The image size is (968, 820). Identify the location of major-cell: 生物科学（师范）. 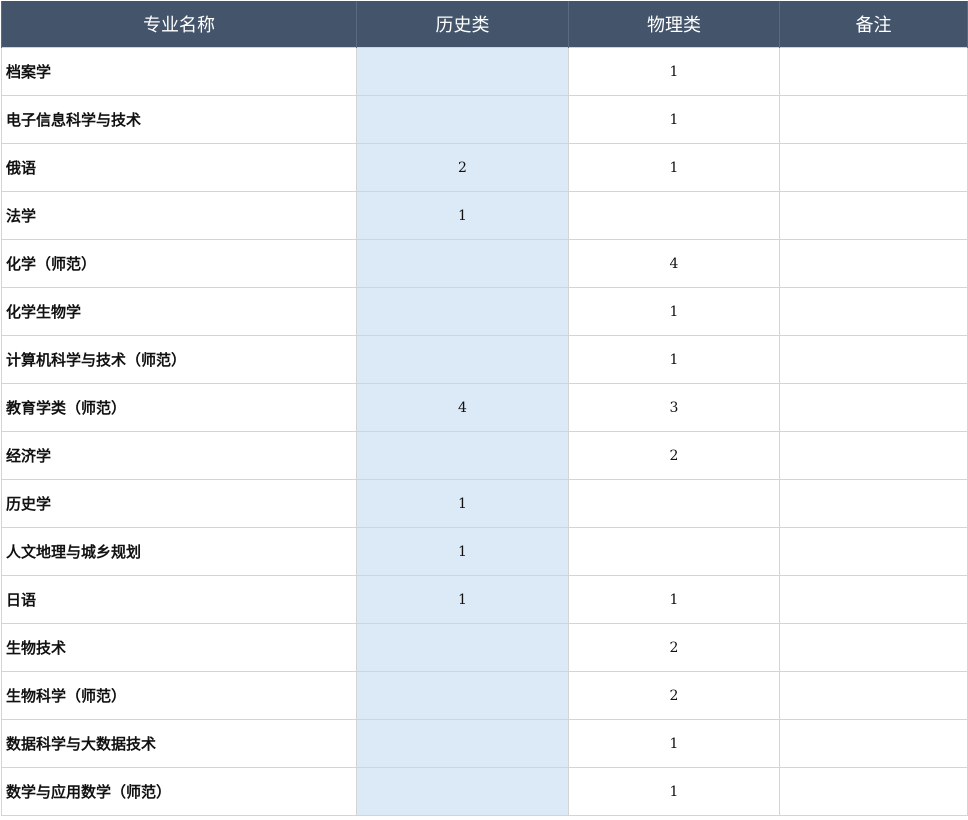
(179, 695).